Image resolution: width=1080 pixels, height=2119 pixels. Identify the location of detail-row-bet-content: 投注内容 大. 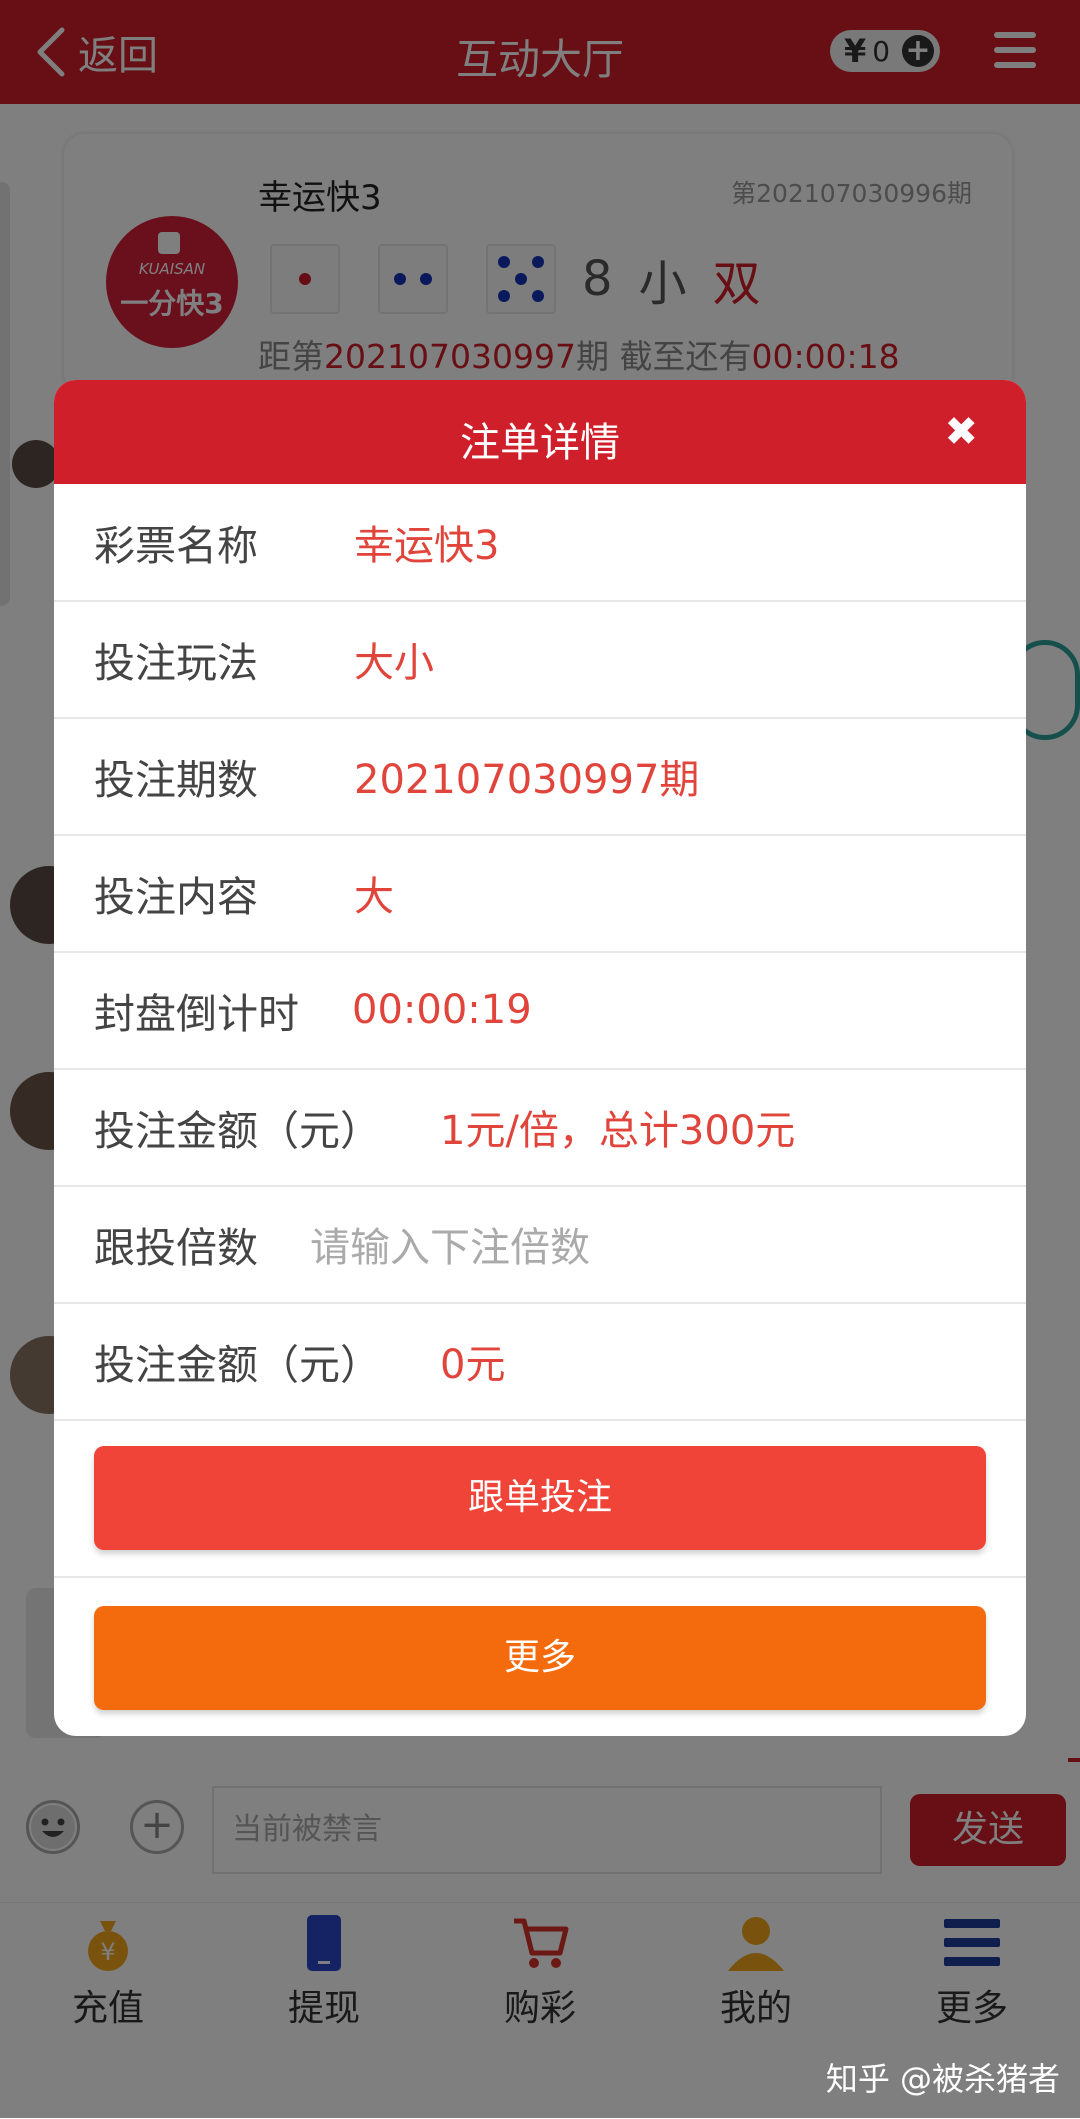
(540, 894).